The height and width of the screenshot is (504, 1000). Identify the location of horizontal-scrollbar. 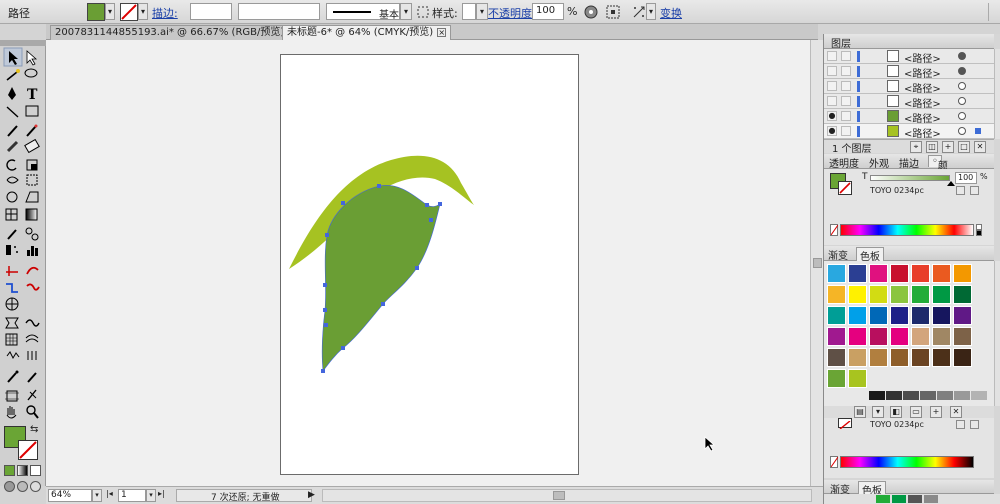
(567, 495).